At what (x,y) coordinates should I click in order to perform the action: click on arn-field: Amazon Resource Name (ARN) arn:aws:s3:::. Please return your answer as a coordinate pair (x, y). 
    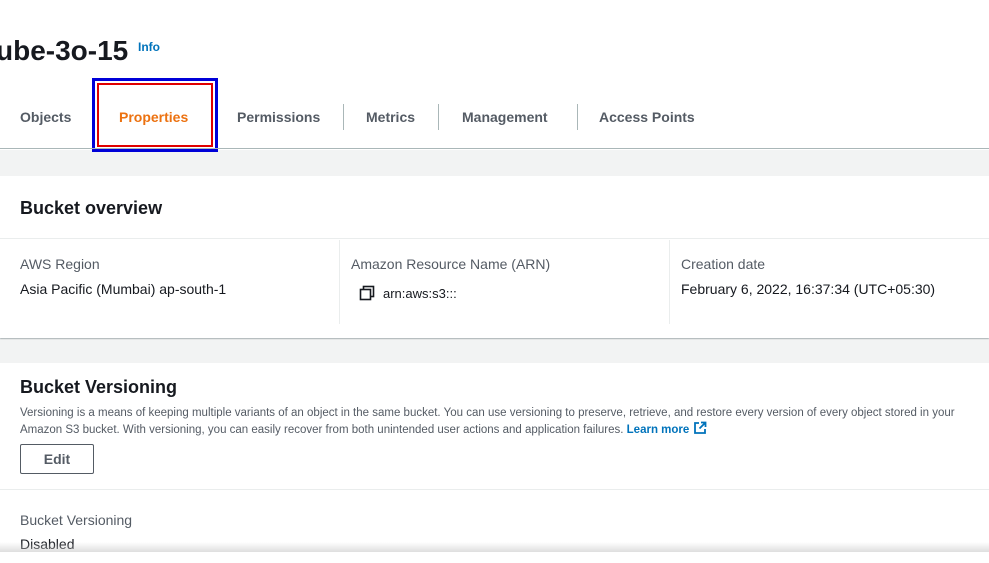
    Looking at the image, I should click on (450, 278).